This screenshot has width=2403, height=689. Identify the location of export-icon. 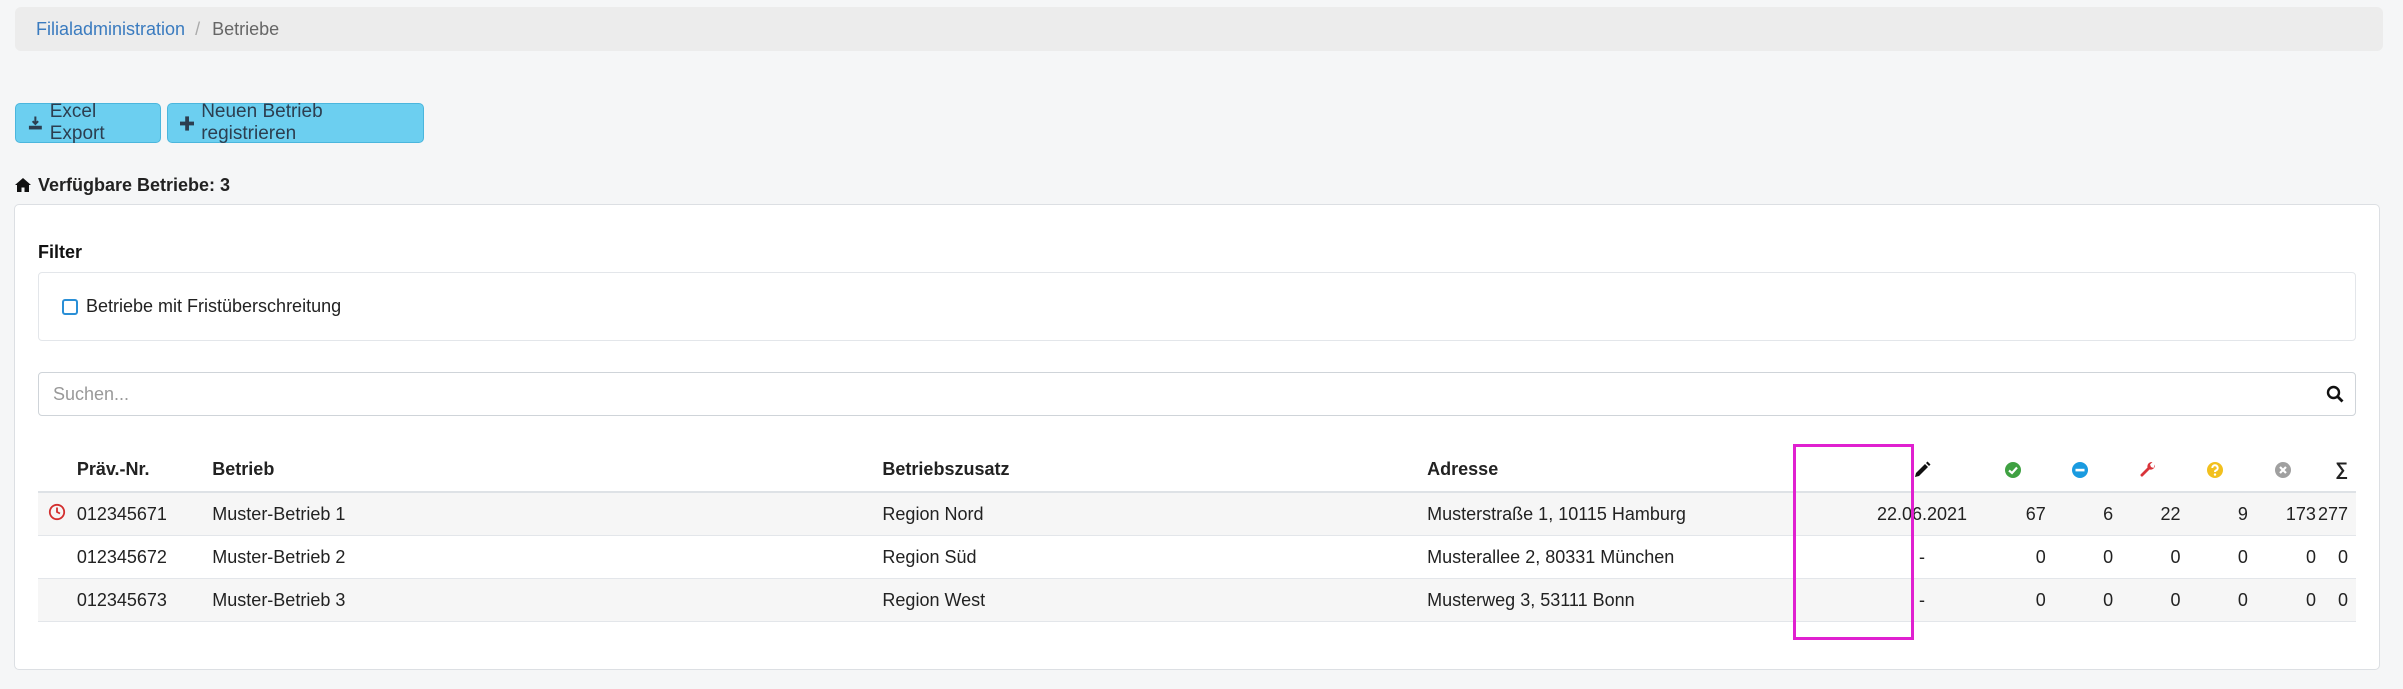
(35, 123).